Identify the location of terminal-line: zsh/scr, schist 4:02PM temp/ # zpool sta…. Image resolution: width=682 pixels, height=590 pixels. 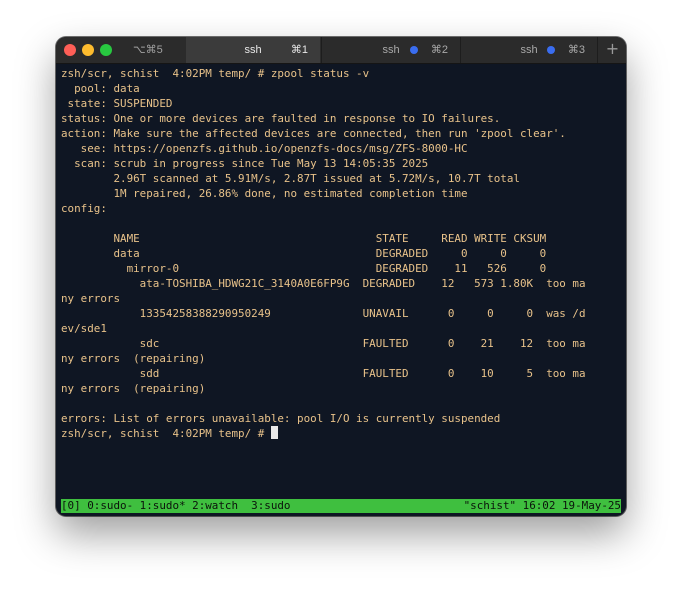
(215, 73).